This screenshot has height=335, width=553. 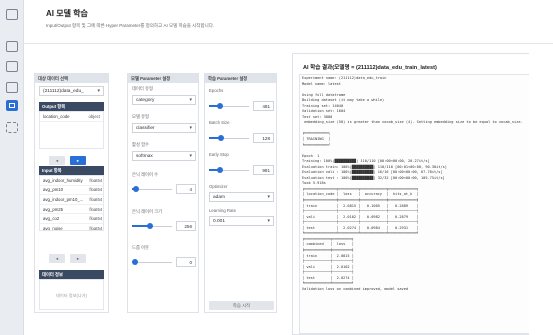 What do you see at coordinates (147, 211) in the screenshot?
I see `hidden-size-label: 은닉 레이어 크기` at bounding box center [147, 211].